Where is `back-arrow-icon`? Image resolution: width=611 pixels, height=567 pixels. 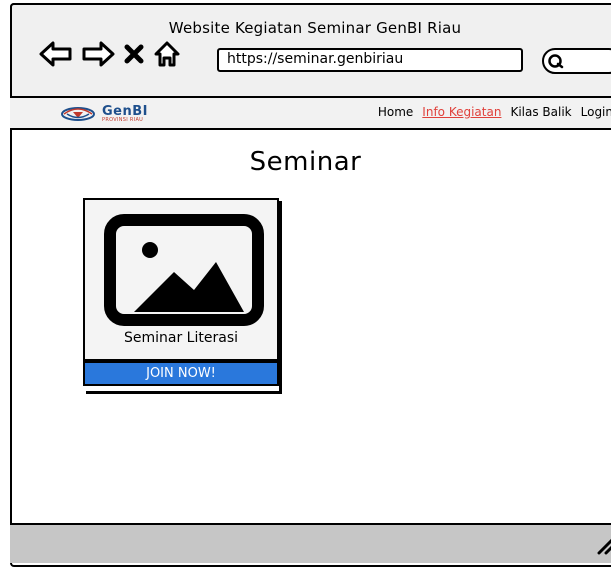 back-arrow-icon is located at coordinates (56, 56).